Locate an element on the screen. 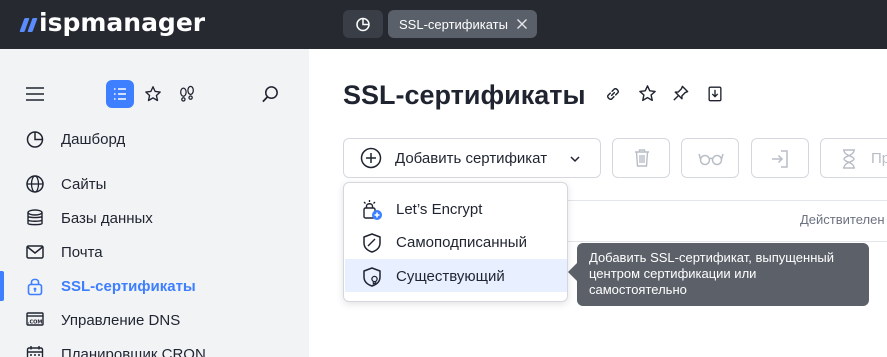 The width and height of the screenshot is (887, 357). sidebar-item-label: Планировщик CRON is located at coordinates (133, 351).